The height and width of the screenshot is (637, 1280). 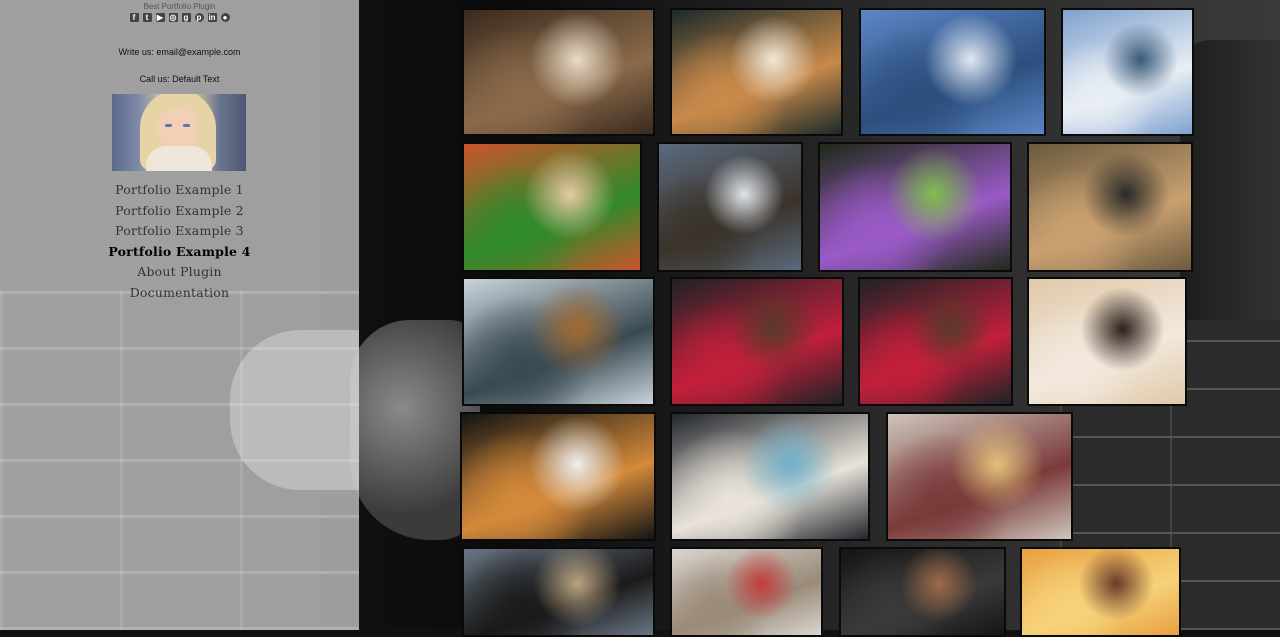 What do you see at coordinates (179, 52) in the screenshot?
I see `write-us-text: Write us: email@example.com` at bounding box center [179, 52].